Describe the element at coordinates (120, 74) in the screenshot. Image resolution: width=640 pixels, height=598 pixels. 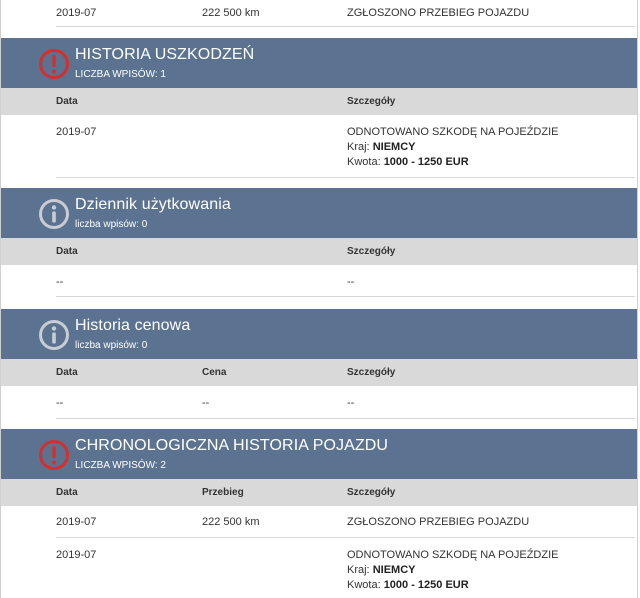
I see `entry-count: LICZBA WPISÓW: 1` at that location.